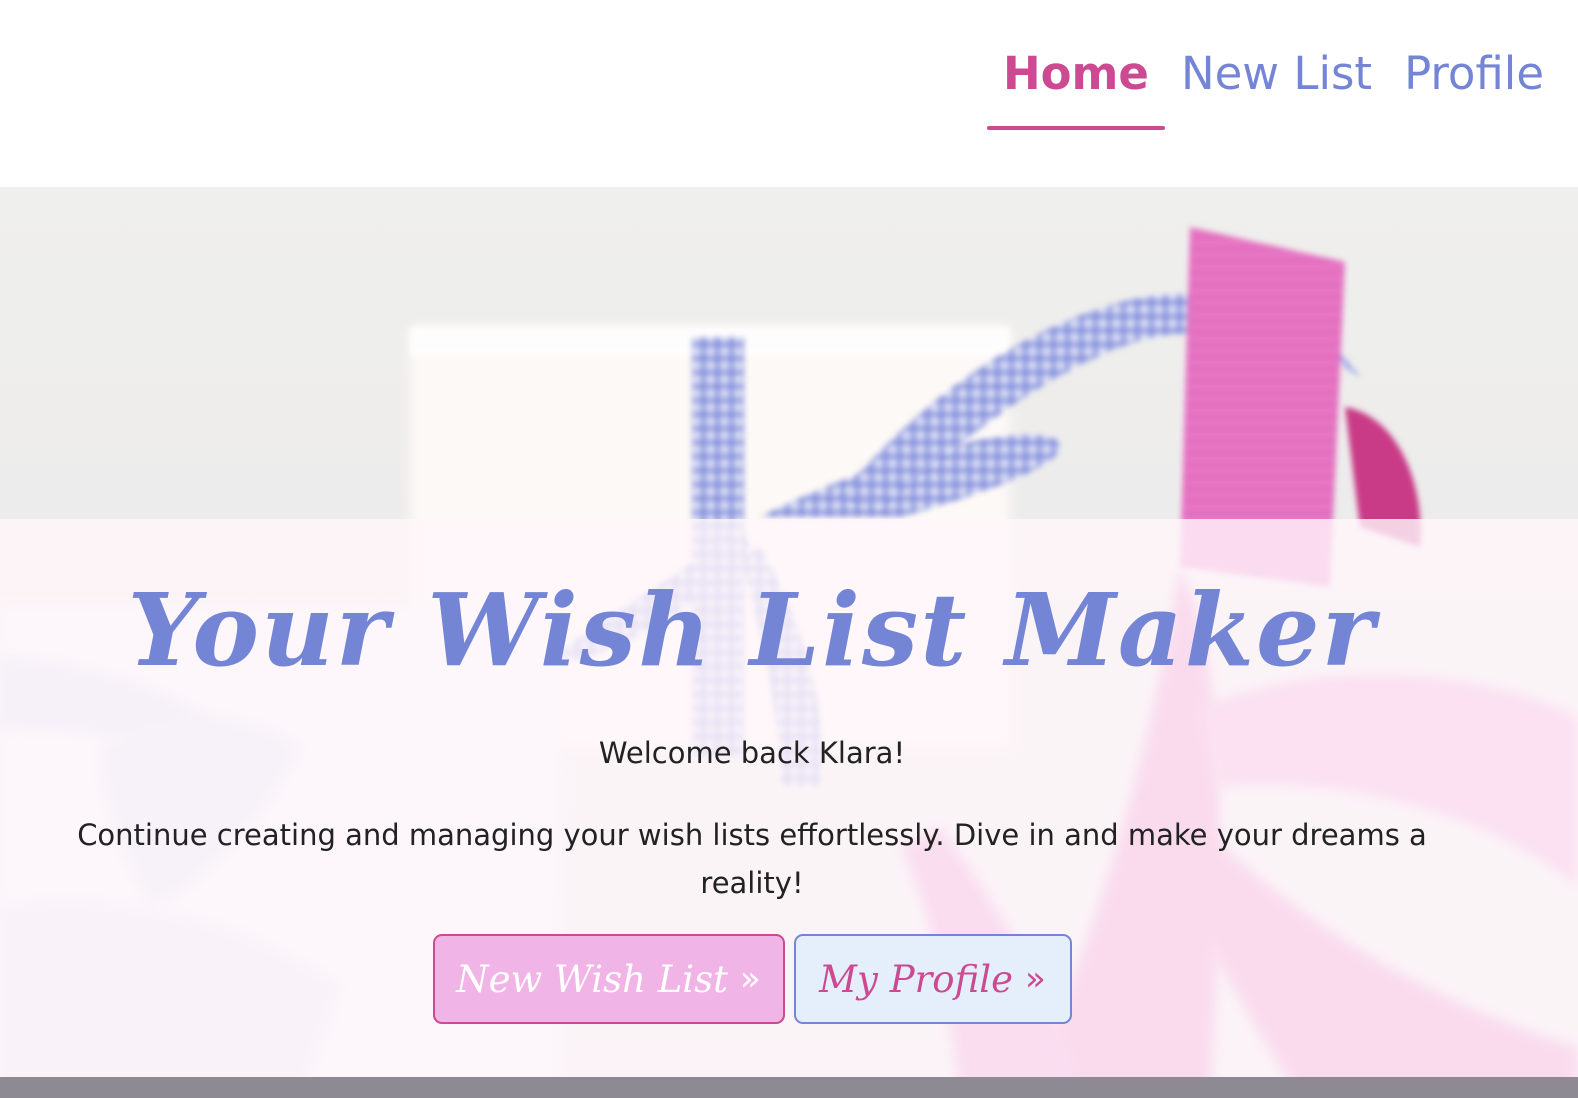 The width and height of the screenshot is (1578, 1098). I want to click on nav-item-new-list: New List, so click(1276, 74).